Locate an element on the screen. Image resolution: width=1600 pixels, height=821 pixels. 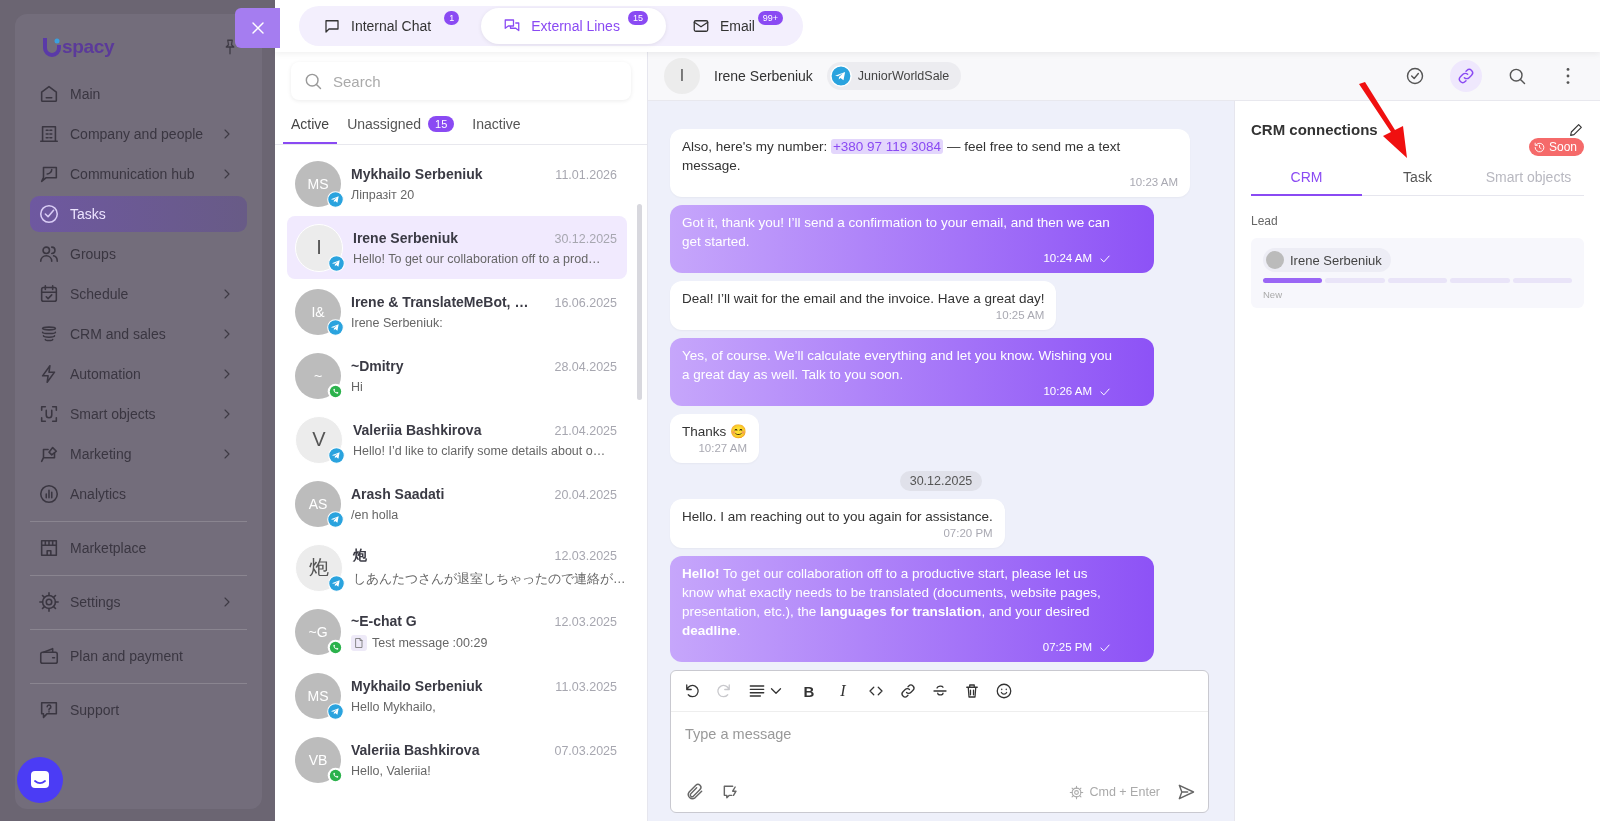
chat-date: 30.12.2025 is located at coordinates (585, 238).